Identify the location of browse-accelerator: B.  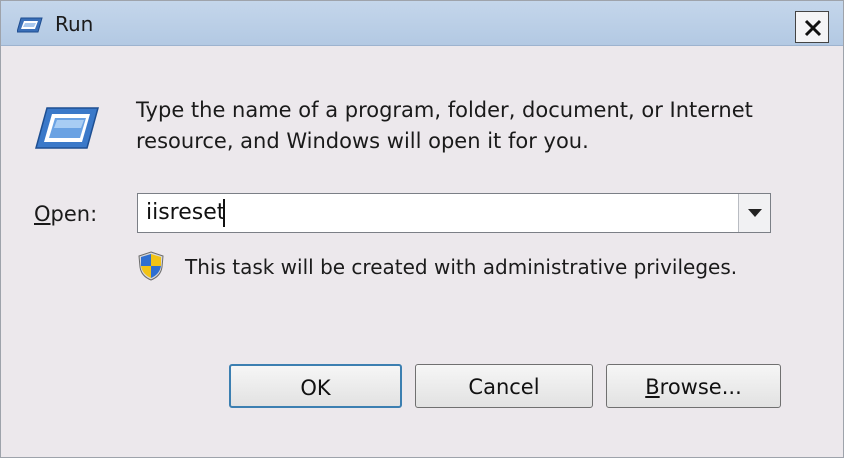
(652, 387).